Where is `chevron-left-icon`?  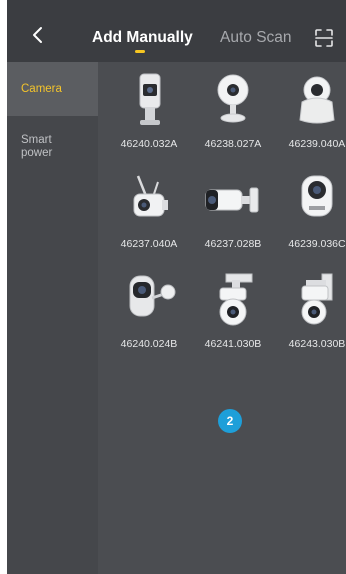
chevron-left-icon is located at coordinates (37, 35).